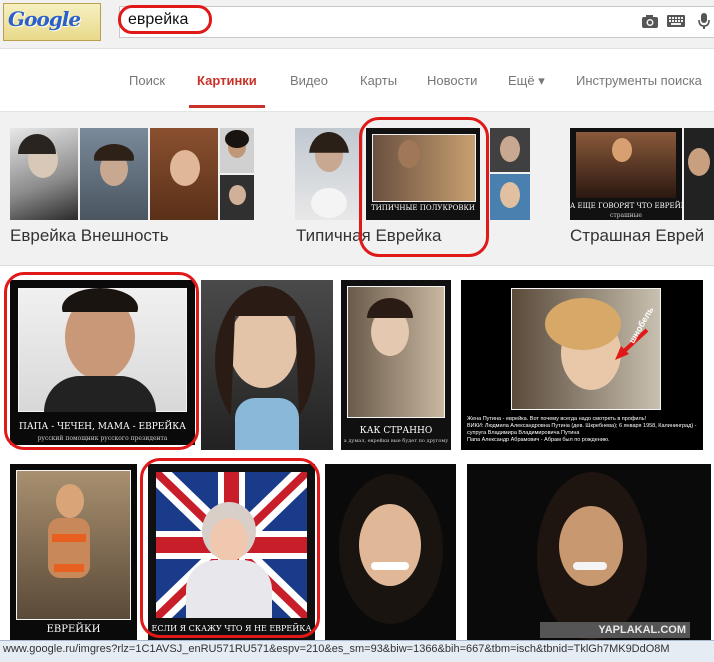 The height and width of the screenshot is (662, 714). I want to click on keyboard-icon, so click(676, 21).